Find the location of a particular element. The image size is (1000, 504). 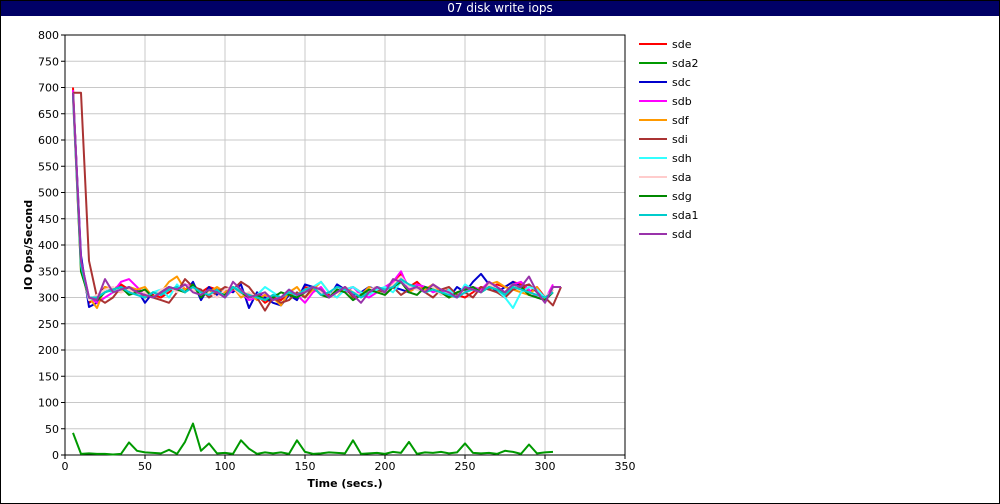

x-tick-label: 0 is located at coordinates (65, 466).